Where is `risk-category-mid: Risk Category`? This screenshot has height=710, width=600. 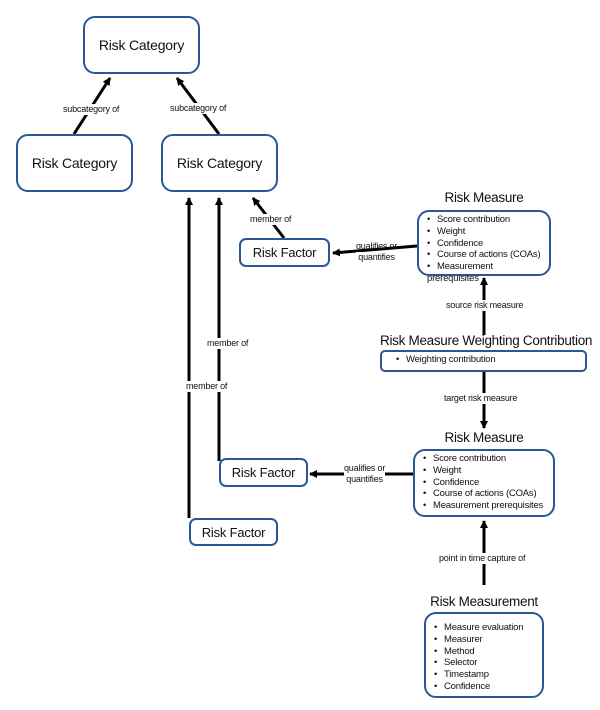 risk-category-mid: Risk Category is located at coordinates (219, 163).